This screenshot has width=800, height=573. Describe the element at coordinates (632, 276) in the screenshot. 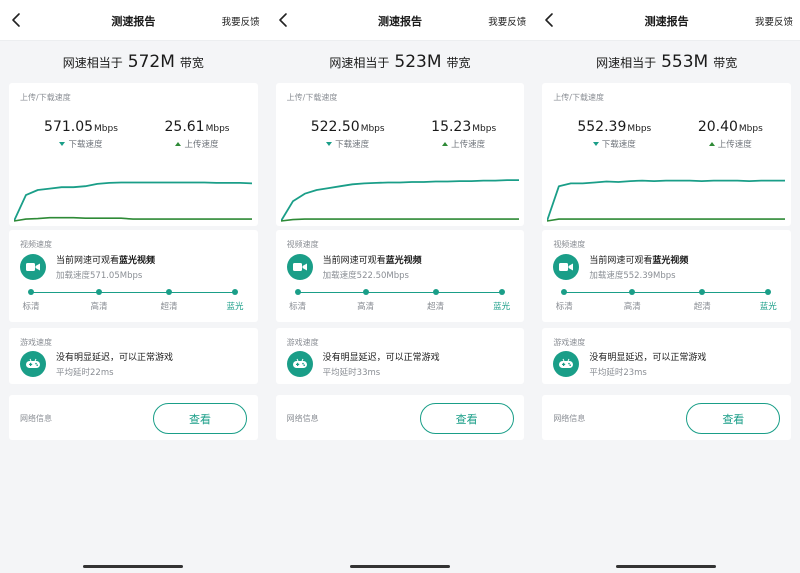

I see `video-load-speed: 加载速度552.39Mbps` at that location.